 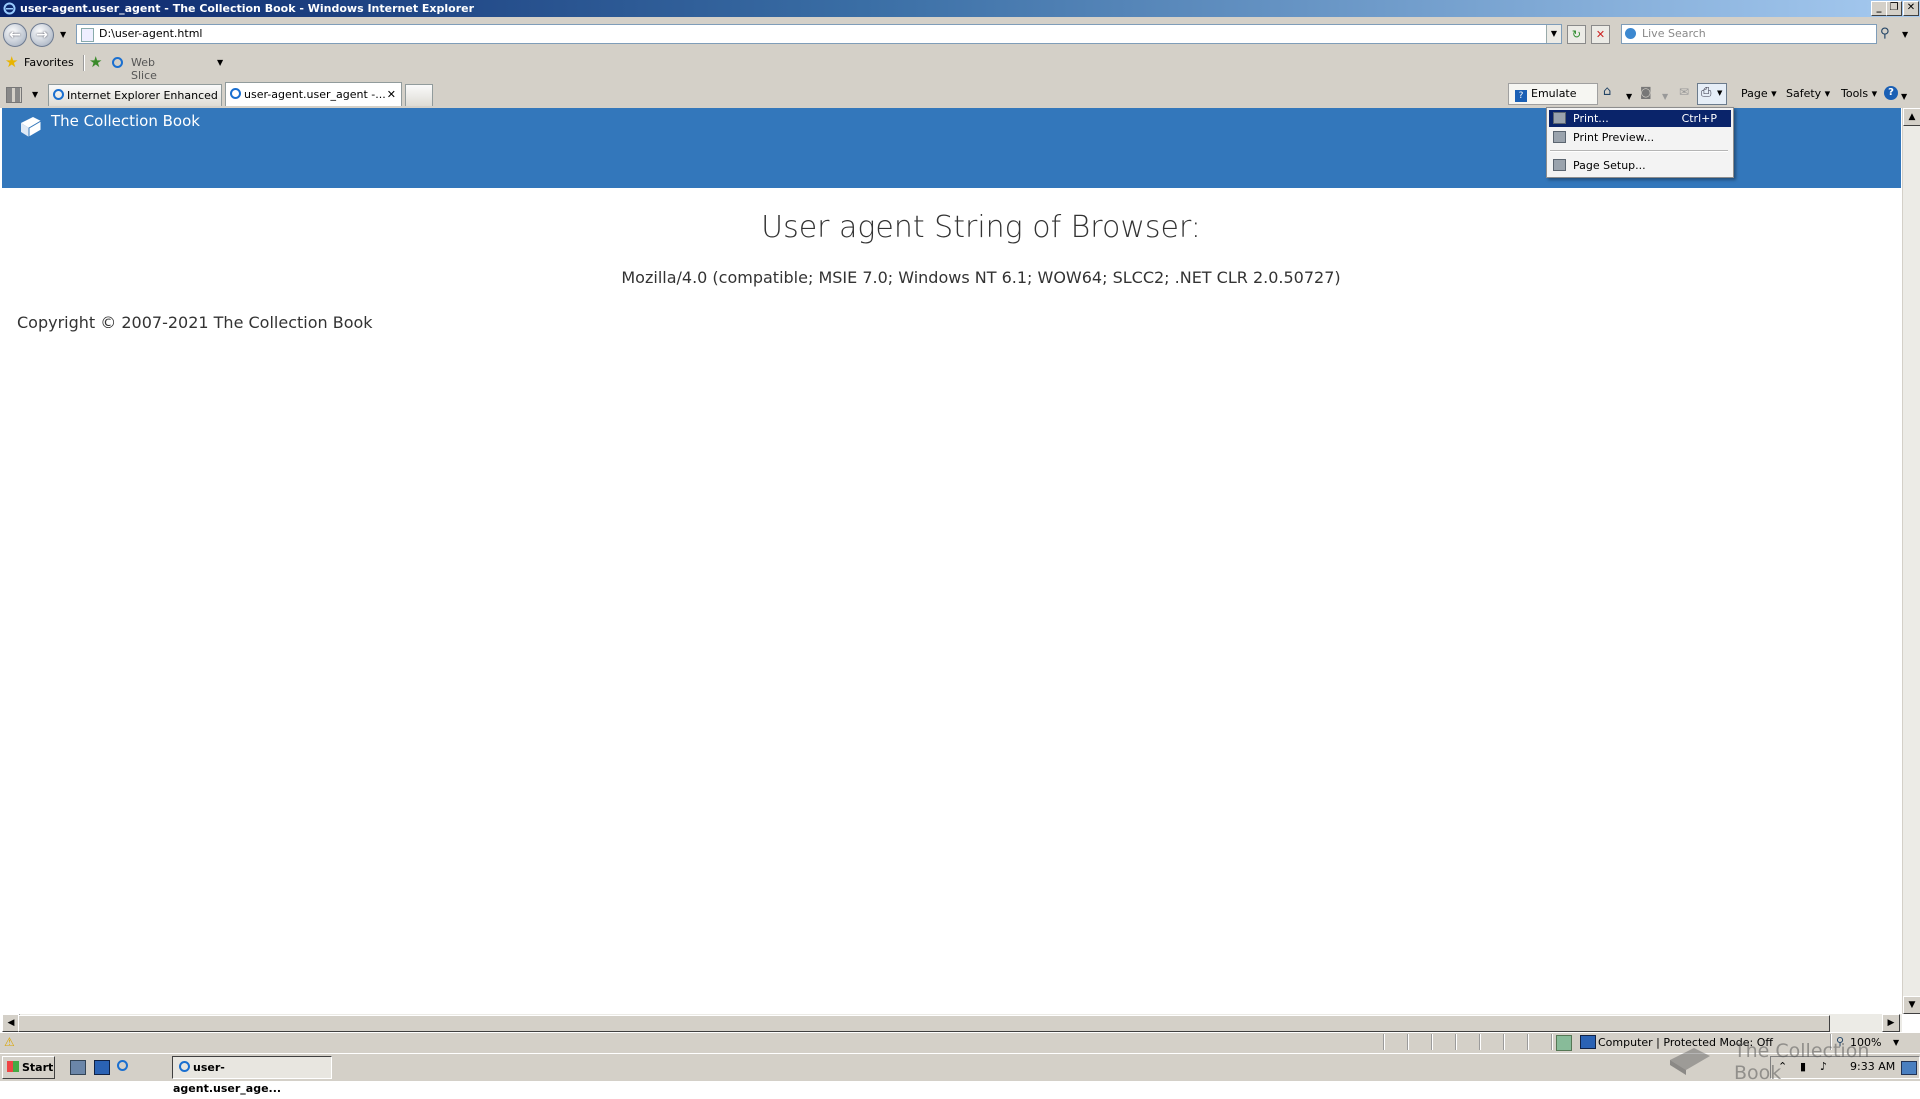 What do you see at coordinates (220, 62) in the screenshot?
I see `web-slice-dropdown-icon: ▼` at bounding box center [220, 62].